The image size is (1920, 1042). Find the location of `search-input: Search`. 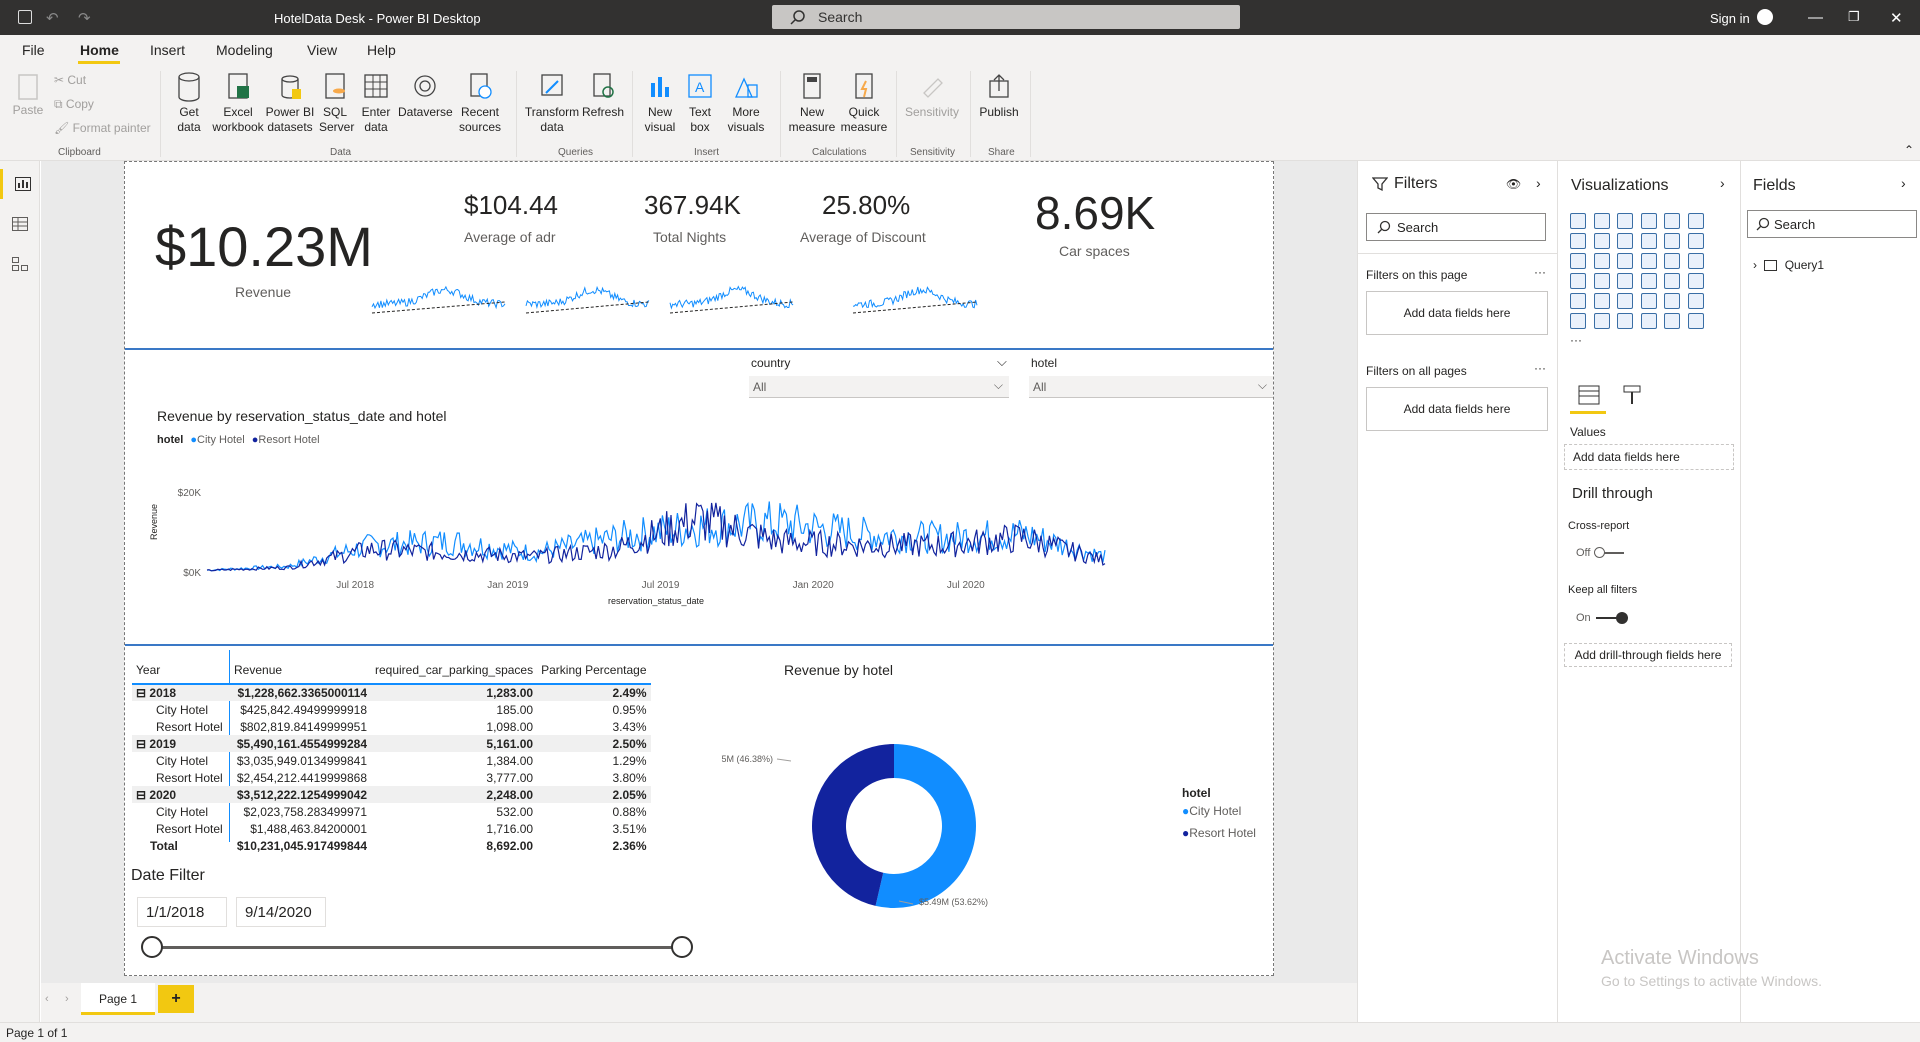

search-input: Search is located at coordinates (1006, 17).